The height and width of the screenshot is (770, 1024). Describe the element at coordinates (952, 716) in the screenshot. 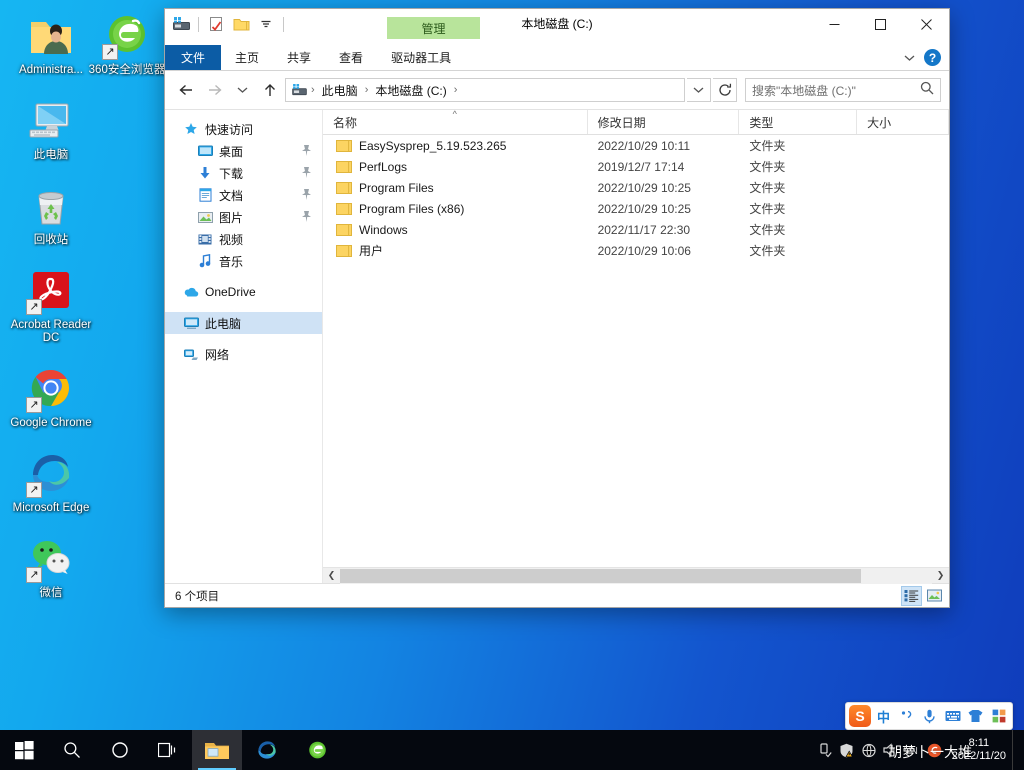

I see `soft-keyboard-icon` at that location.